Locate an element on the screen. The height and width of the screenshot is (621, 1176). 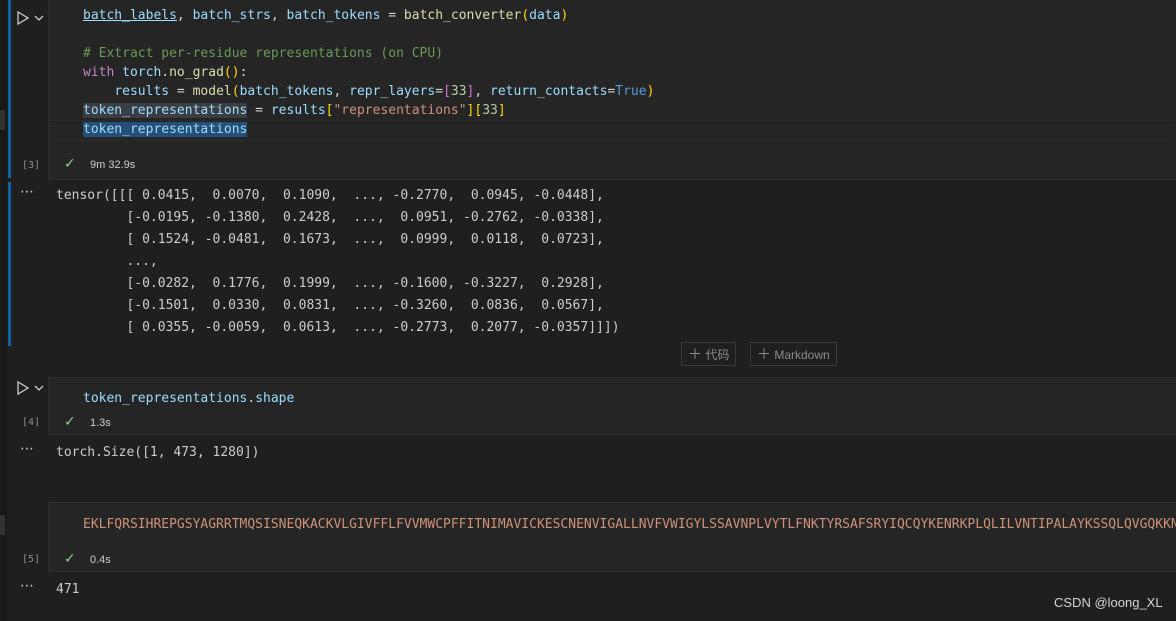
code-line: token_representations.shape is located at coordinates (188, 398).